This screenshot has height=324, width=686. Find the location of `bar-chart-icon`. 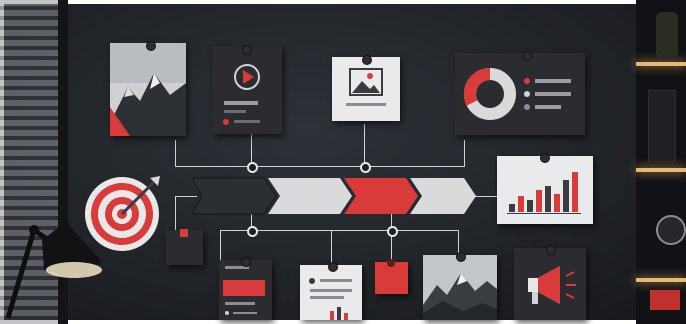

bar-chart-icon is located at coordinates (544, 193).